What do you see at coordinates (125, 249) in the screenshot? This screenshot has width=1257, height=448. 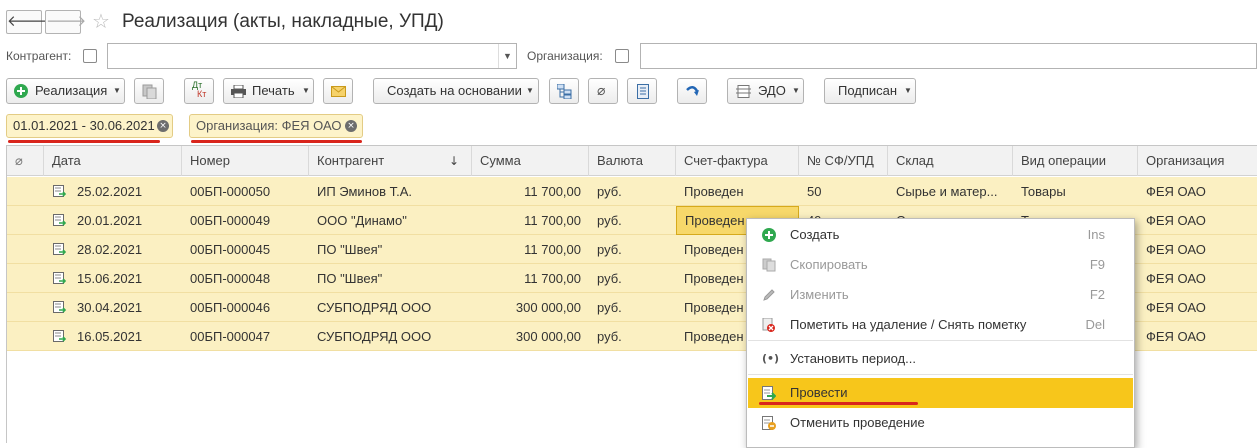 I see `table-cell-date: 28.02.2021` at bounding box center [125, 249].